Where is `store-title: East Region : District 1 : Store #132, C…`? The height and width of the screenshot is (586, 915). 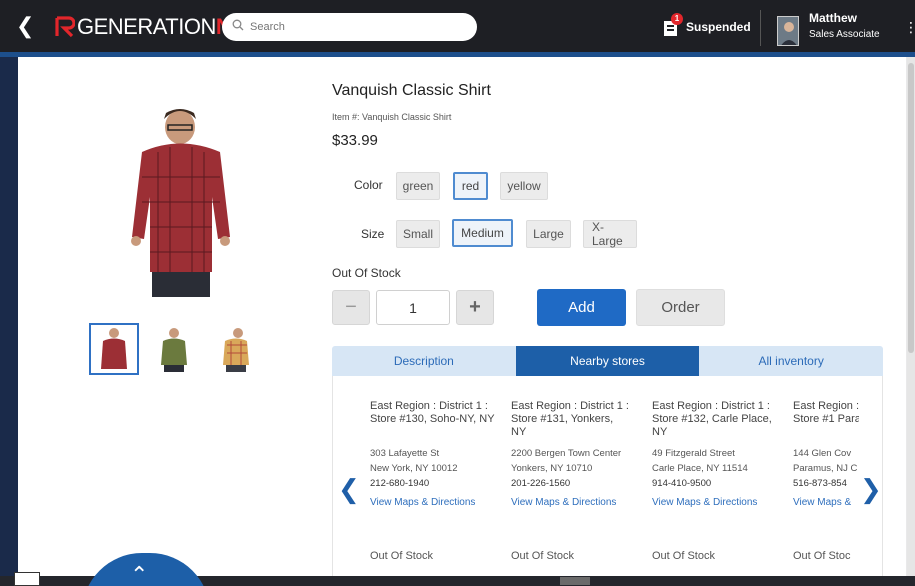
store-title: East Region : District 1 : Store #132, C… is located at coordinates (712, 419).